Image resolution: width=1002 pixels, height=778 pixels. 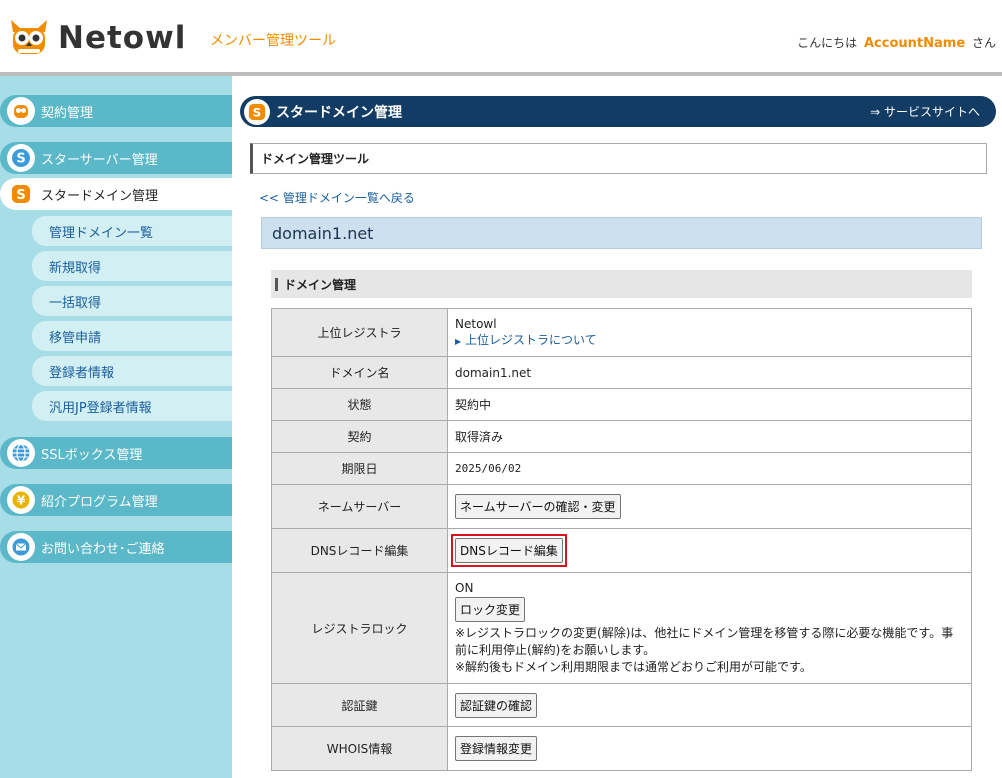 What do you see at coordinates (621, 506) in the screenshot?
I see `table-row: ネームサーバー ネームサーバーの確認・変更` at bounding box center [621, 506].